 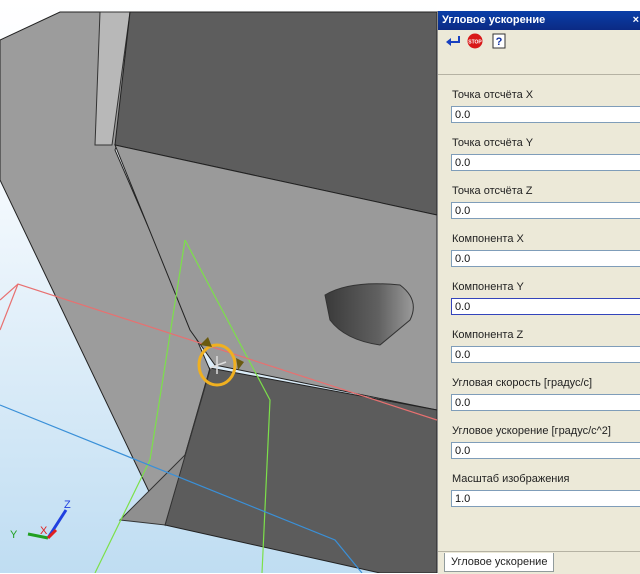 What do you see at coordinates (494, 20) in the screenshot?
I see `panel-title: Угловое ускорение` at bounding box center [494, 20].